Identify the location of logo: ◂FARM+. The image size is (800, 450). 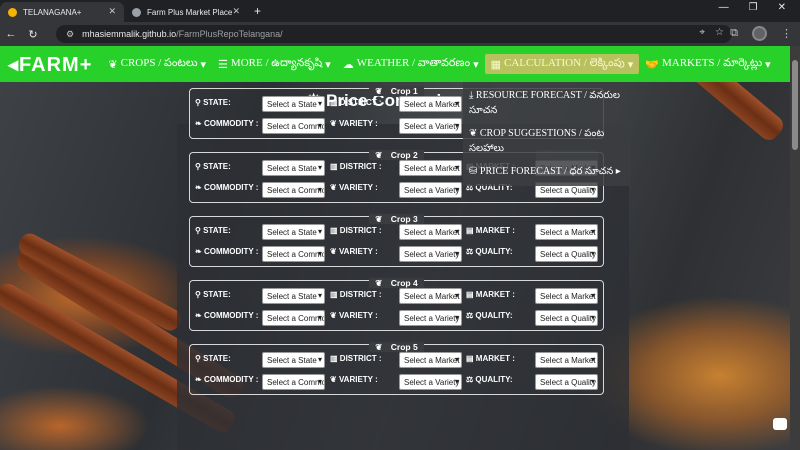
(50, 64).